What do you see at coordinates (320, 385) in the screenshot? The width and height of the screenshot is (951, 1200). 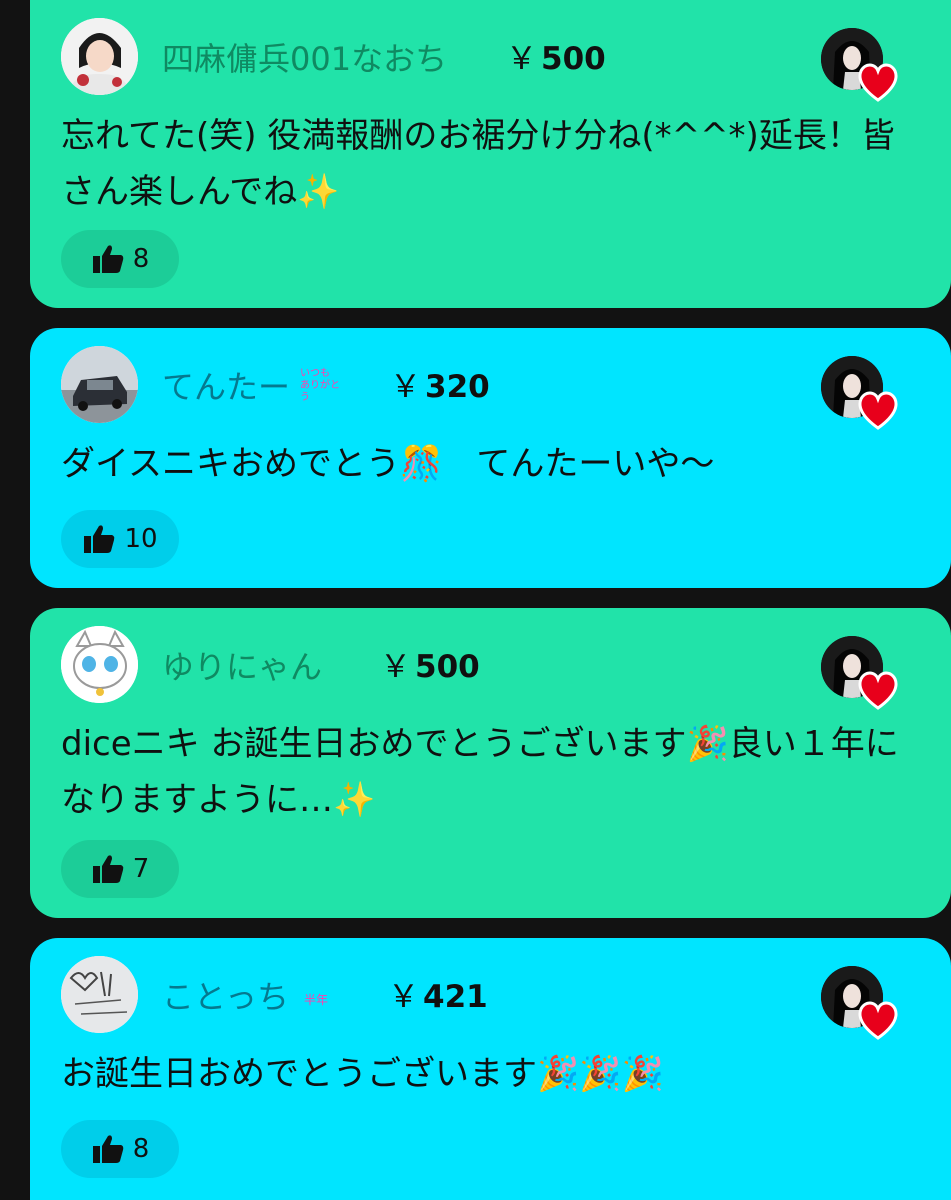 I see `member-badge: いつも ありがとう` at bounding box center [320, 385].